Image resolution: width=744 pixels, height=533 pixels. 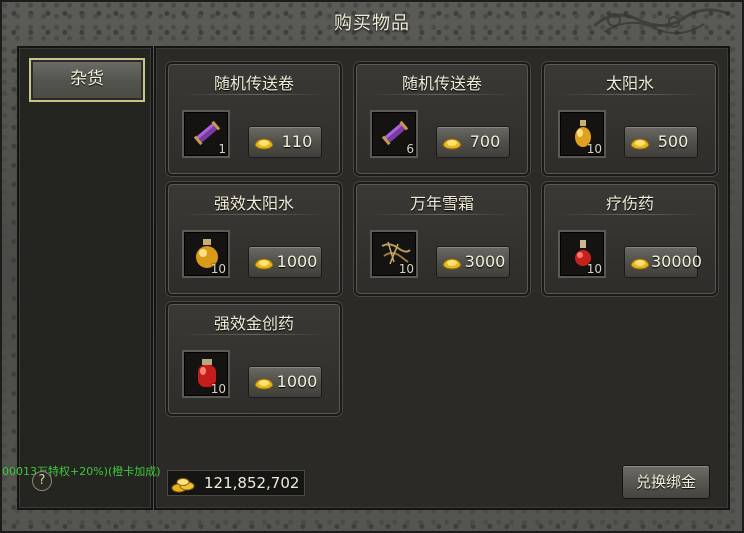 I want to click on price-value: 30000, so click(x=676, y=261).